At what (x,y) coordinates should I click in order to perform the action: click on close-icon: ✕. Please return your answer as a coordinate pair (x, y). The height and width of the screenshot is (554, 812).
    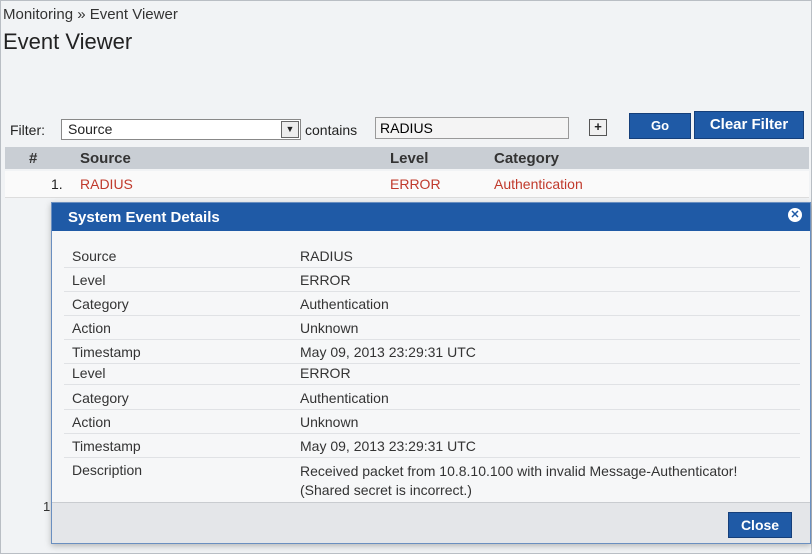
    Looking at the image, I should click on (795, 215).